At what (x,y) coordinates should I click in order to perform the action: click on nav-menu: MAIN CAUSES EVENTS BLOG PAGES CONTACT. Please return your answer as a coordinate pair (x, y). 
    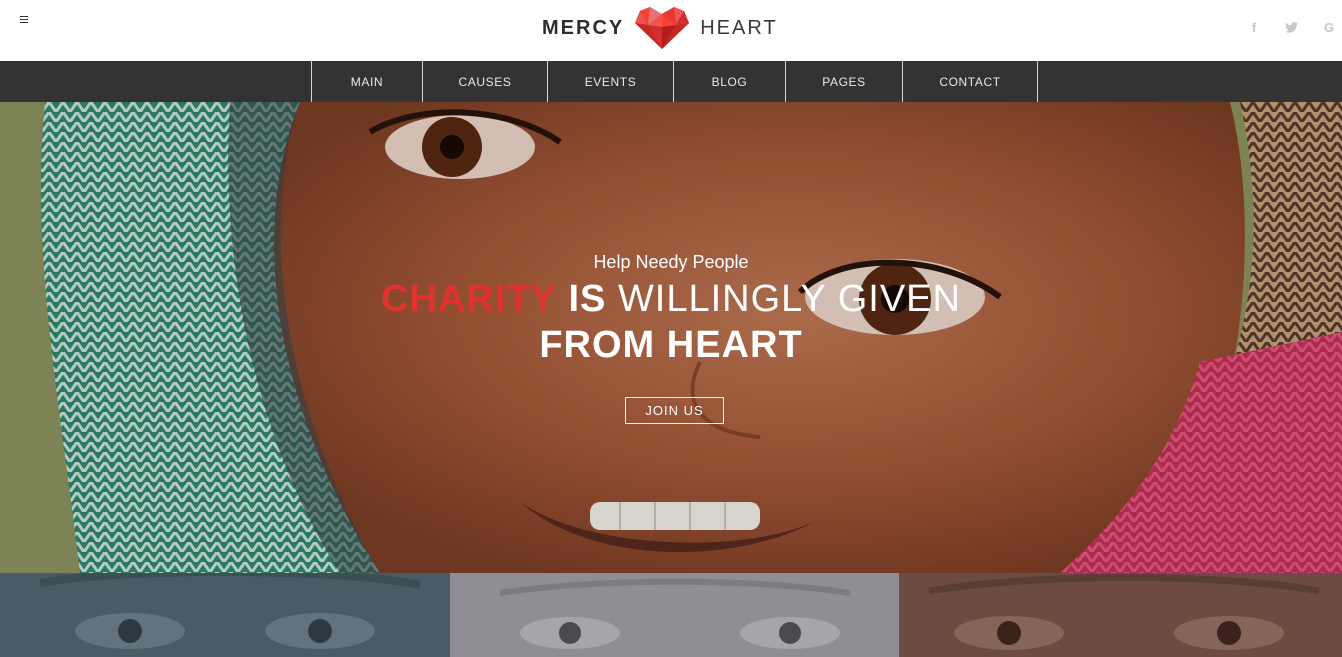
    Looking at the image, I should click on (674, 81).